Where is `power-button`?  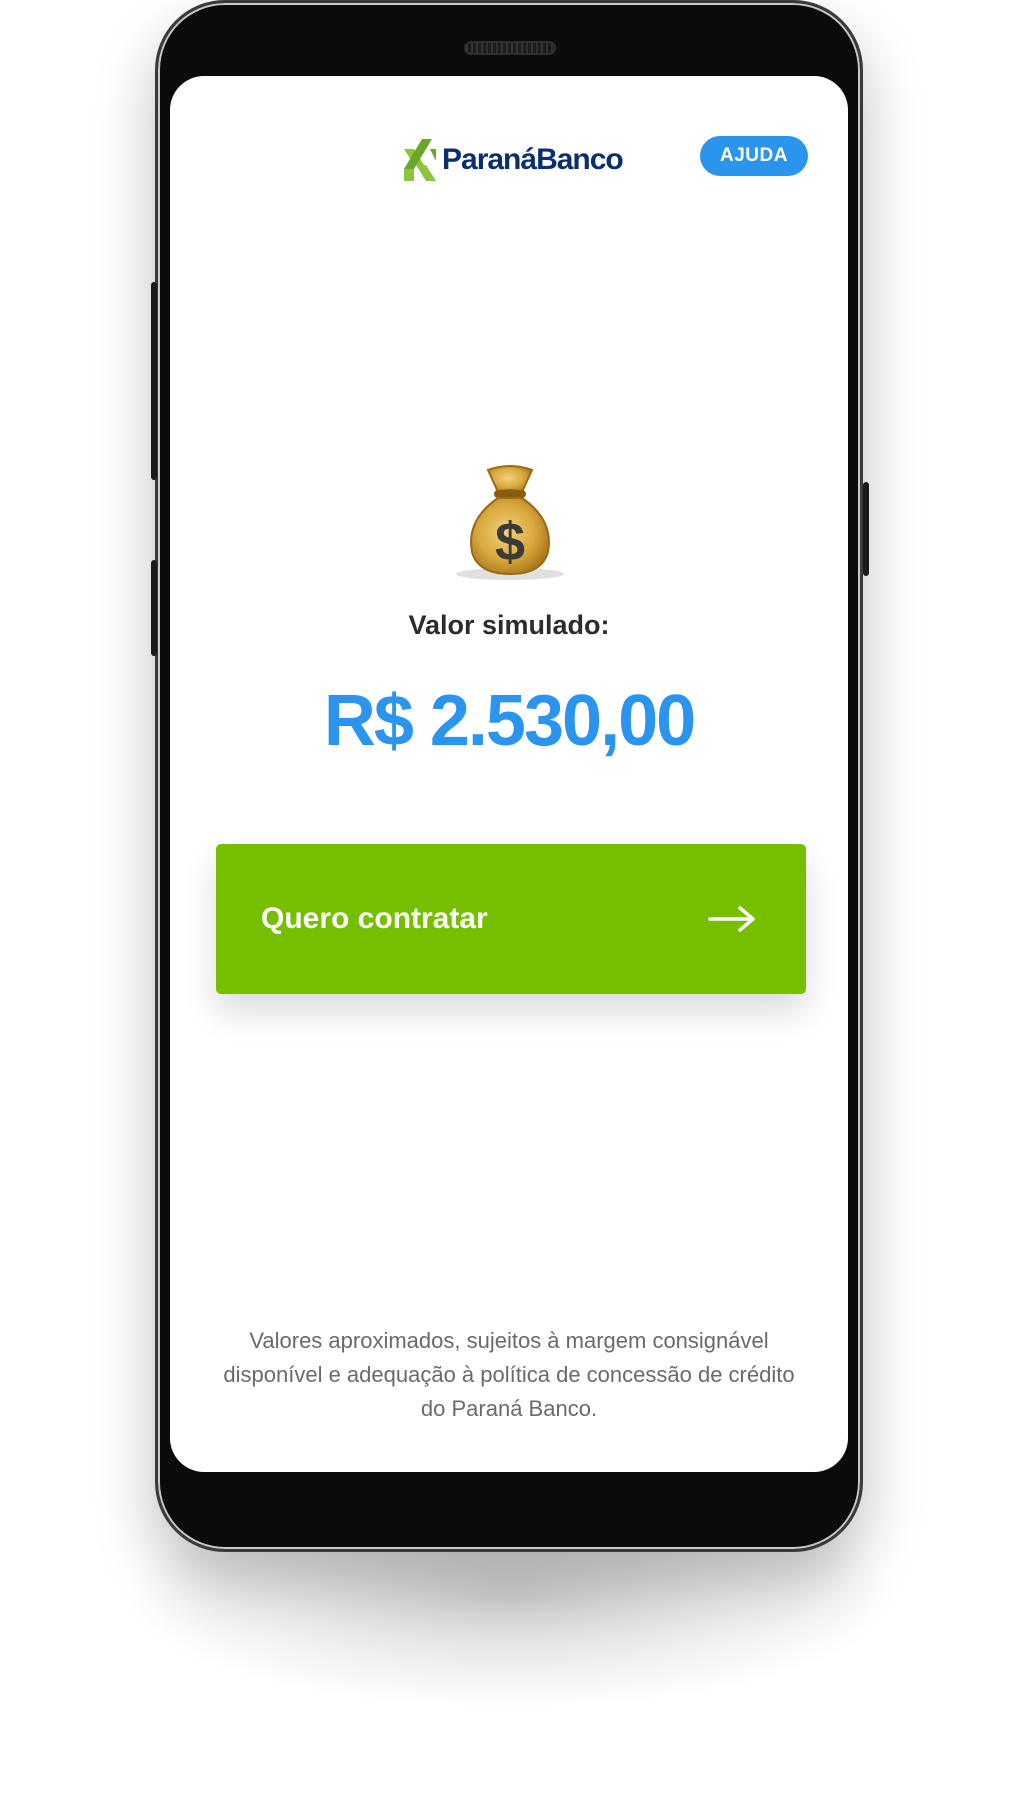
power-button is located at coordinates (866, 529).